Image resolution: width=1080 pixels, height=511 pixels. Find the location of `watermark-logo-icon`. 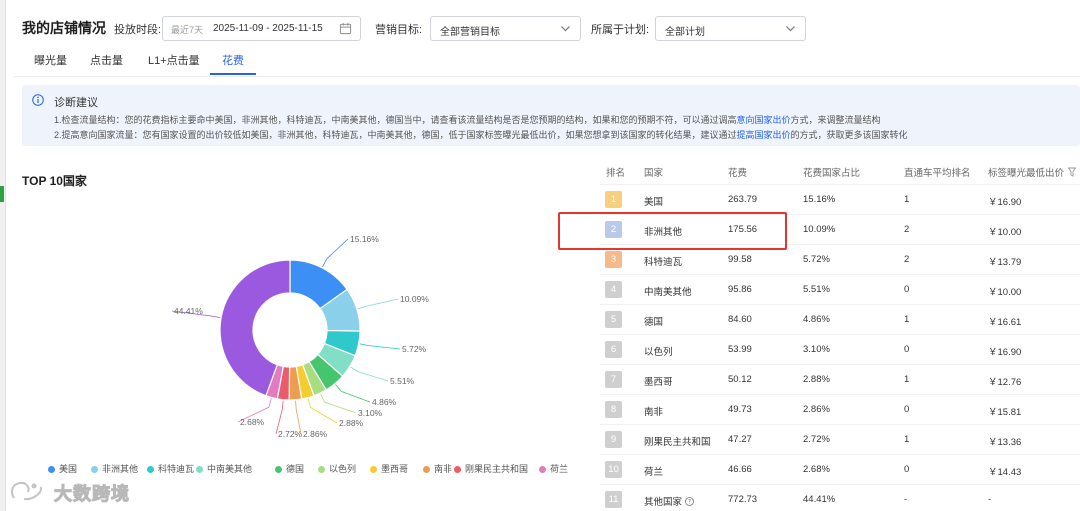

watermark-logo-icon is located at coordinates (27, 491).